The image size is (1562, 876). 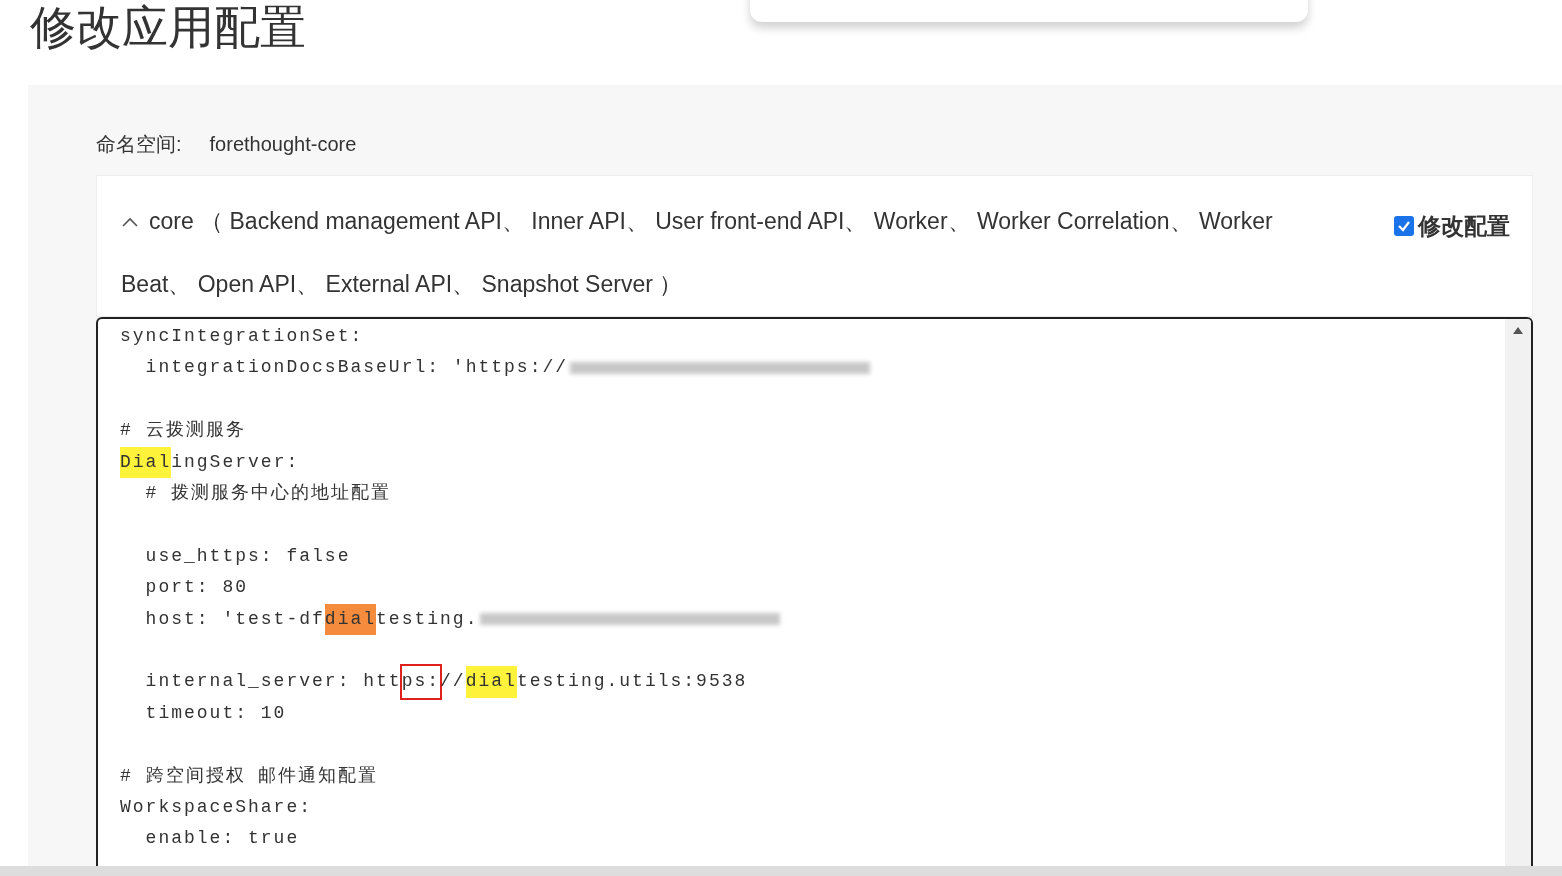 What do you see at coordinates (1452, 226) in the screenshot?
I see `modify-config-checkbox: 修改配置` at bounding box center [1452, 226].